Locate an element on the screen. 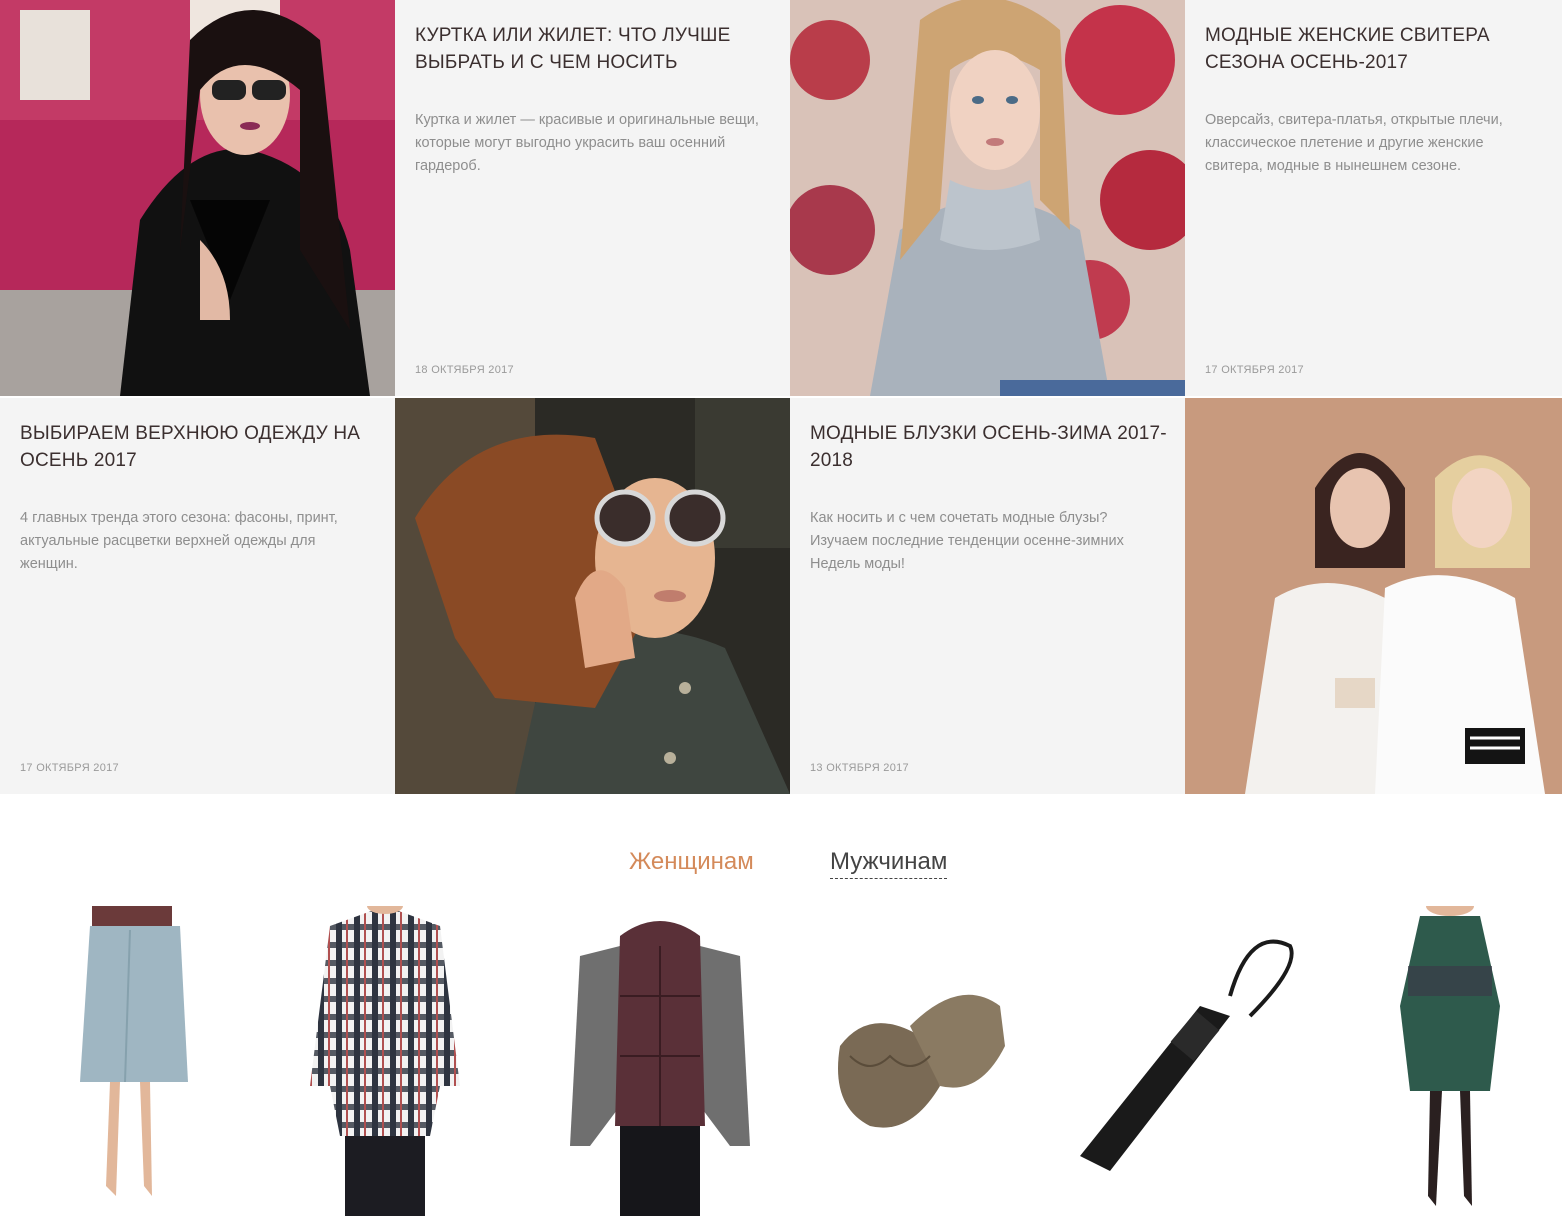  woman-grey-sweater-photo is located at coordinates (987, 198).